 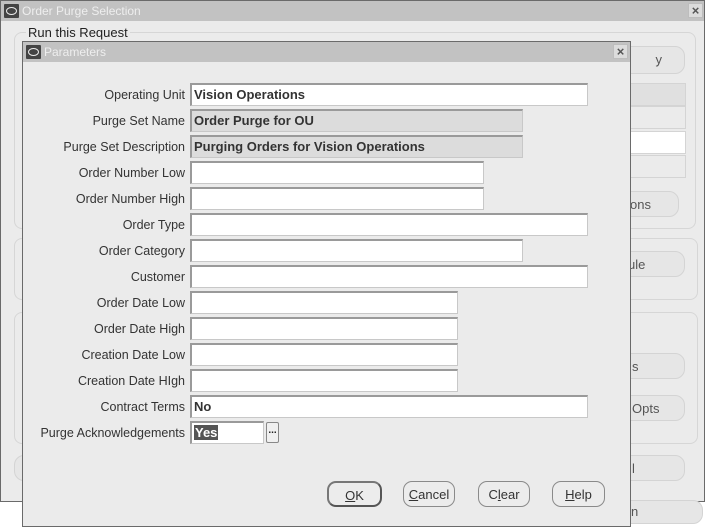 I want to click on customer-label: Customer, so click(x=157, y=277).